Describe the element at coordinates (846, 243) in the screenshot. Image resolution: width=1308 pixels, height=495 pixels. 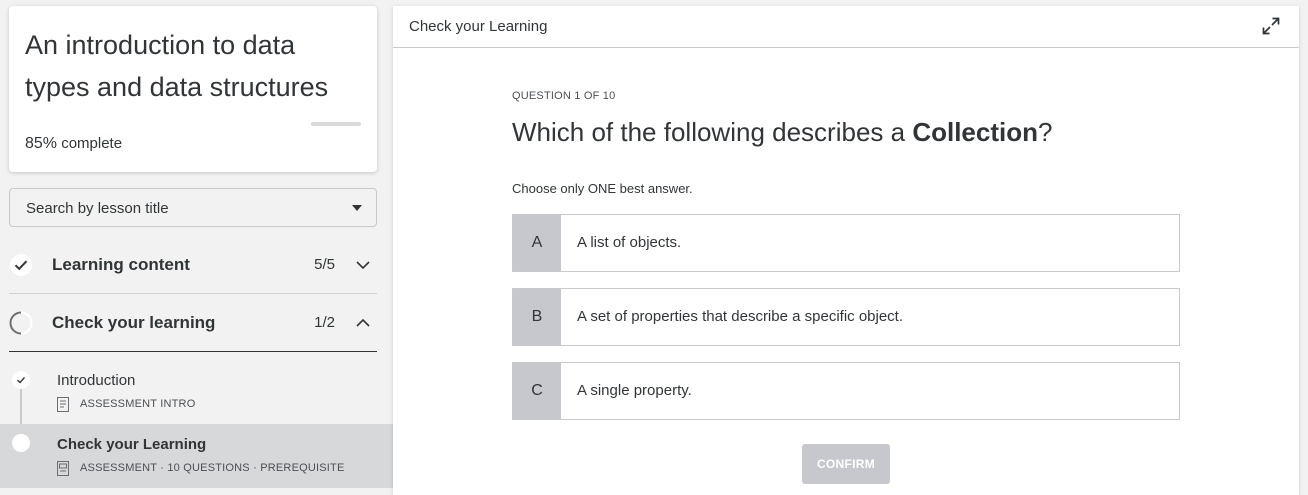
I see `answer-option-a: A A list of objects.` at that location.